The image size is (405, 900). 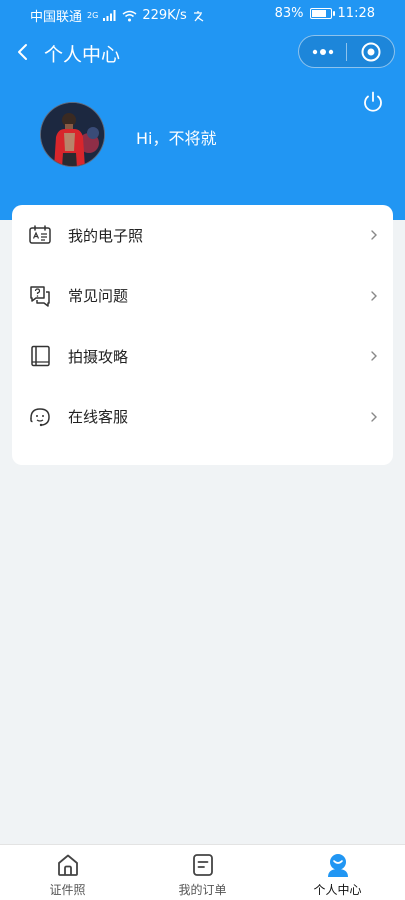 I want to click on profile-icon, so click(x=337, y=865).